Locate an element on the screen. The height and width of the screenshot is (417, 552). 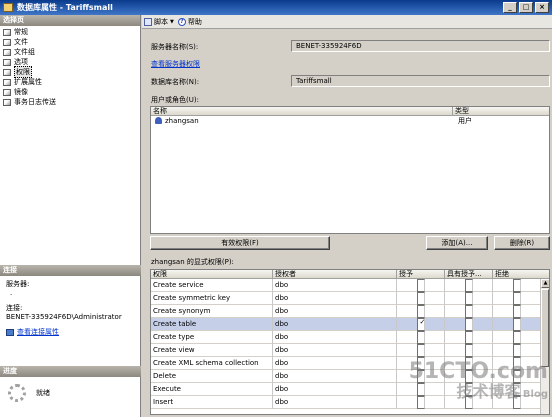
view-connection-properties-link: 查看连接属性 is located at coordinates (38, 332).